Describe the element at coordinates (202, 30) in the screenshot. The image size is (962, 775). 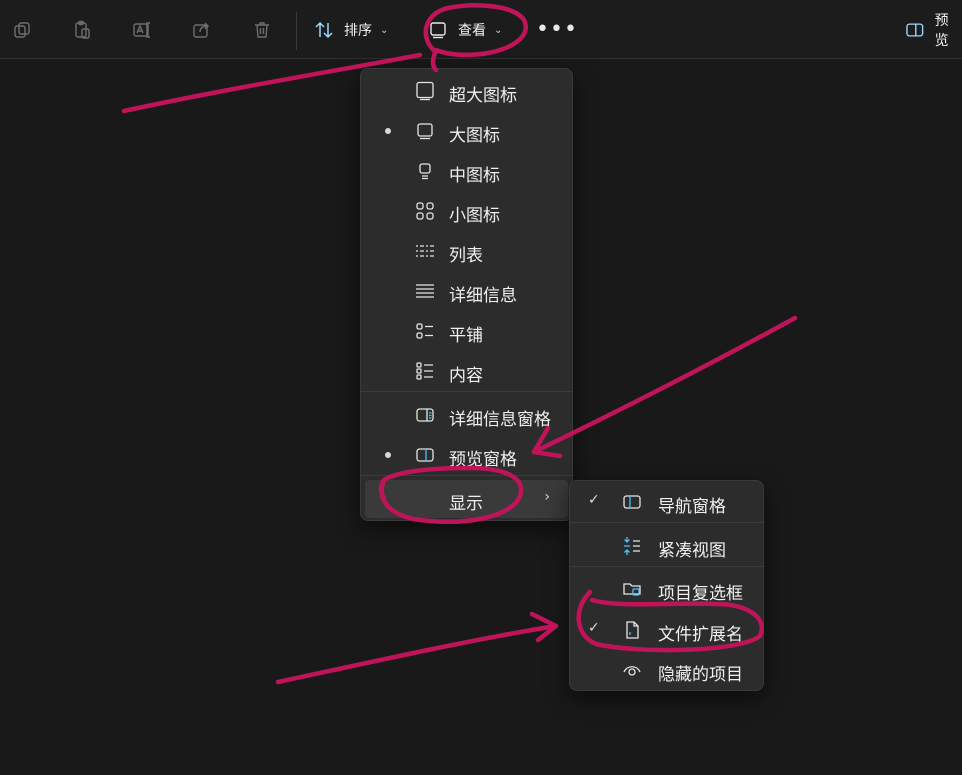
I see `share-icon` at that location.